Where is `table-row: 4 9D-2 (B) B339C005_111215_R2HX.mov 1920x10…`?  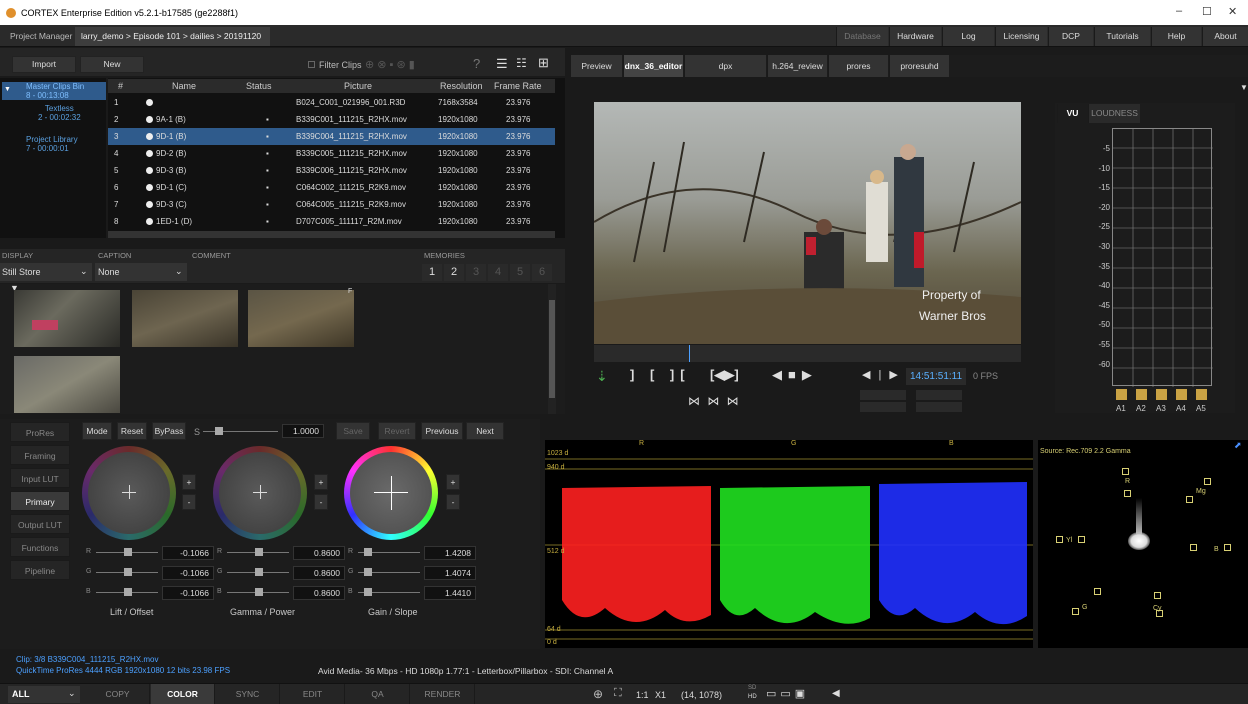 table-row: 4 9D-2 (B) B339C005_111215_R2HX.mov 1920x10… is located at coordinates (331, 153).